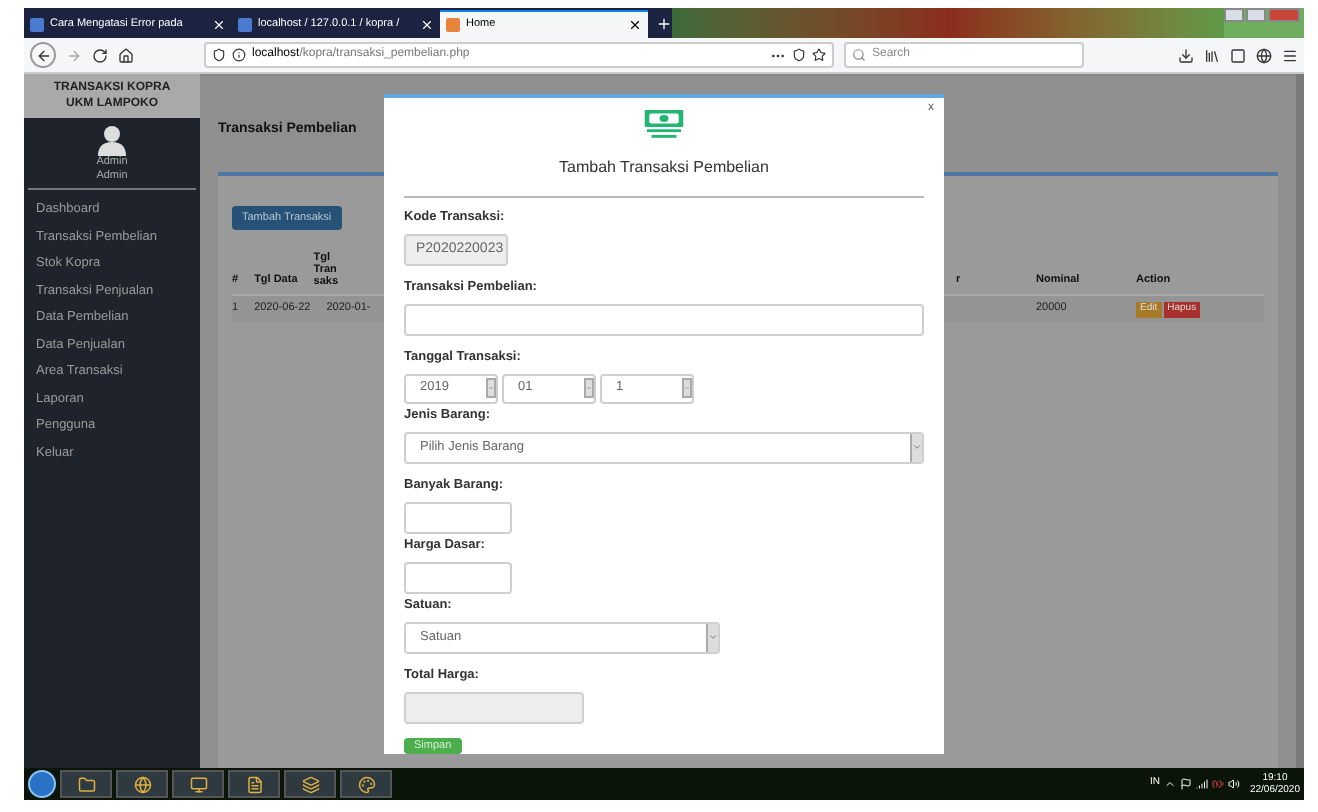  I want to click on search-icon, so click(859, 55).